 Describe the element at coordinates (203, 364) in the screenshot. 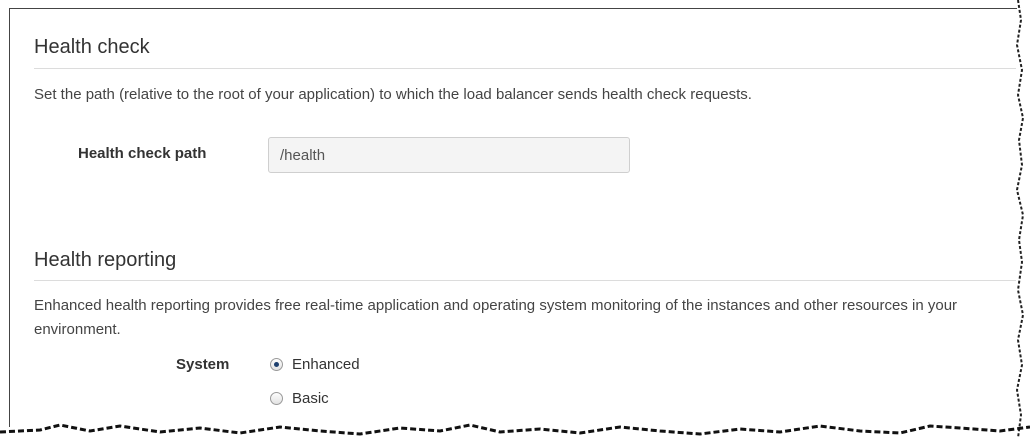

I see `system-label: System` at that location.